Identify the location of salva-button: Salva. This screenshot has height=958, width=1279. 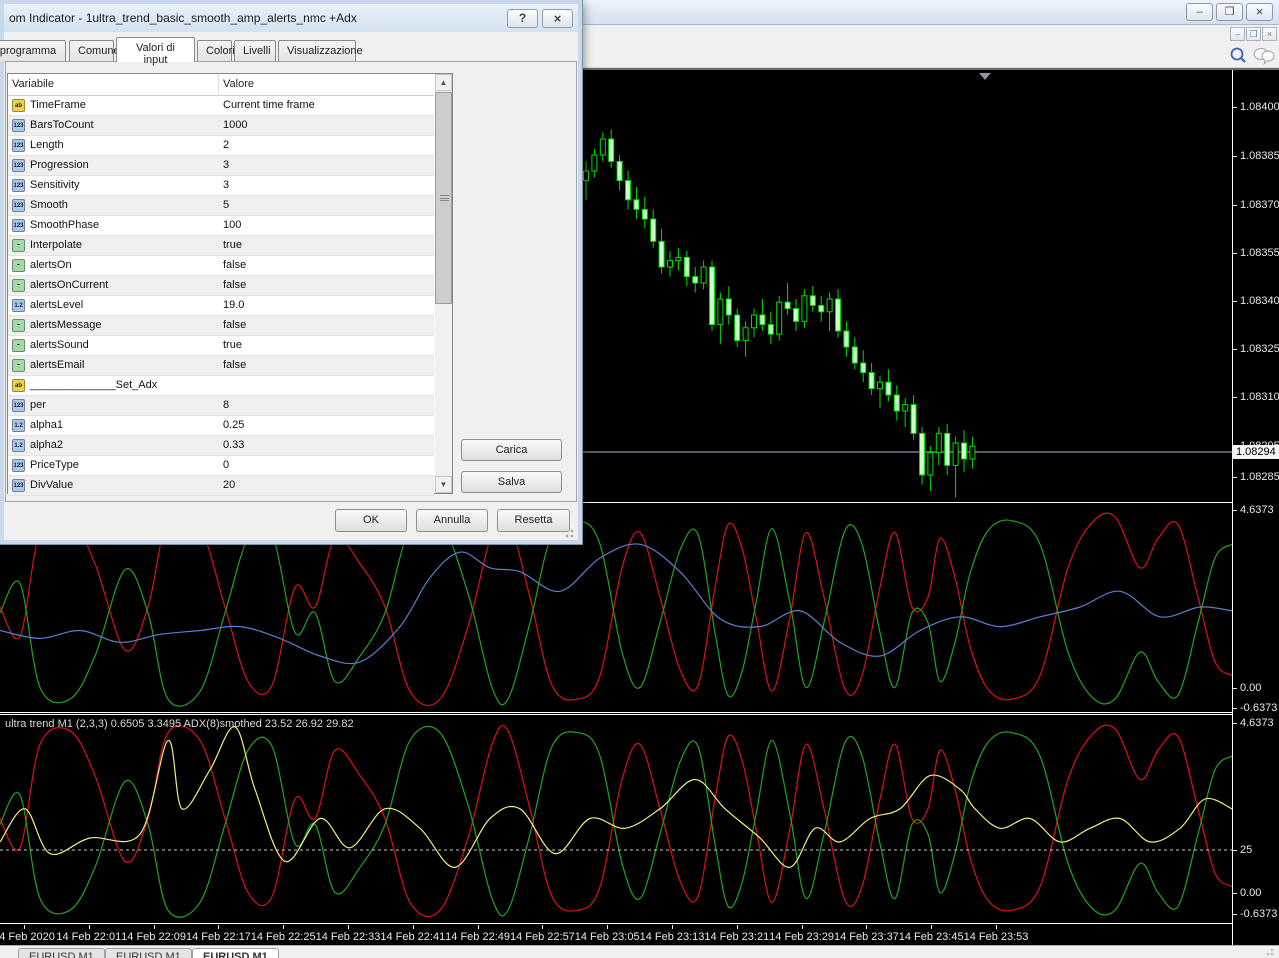
(511, 482).